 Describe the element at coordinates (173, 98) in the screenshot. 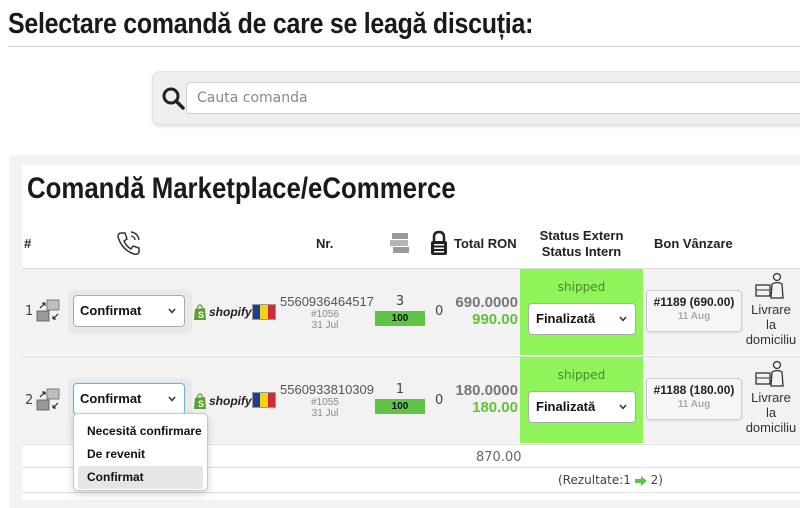

I see `search-icon` at that location.